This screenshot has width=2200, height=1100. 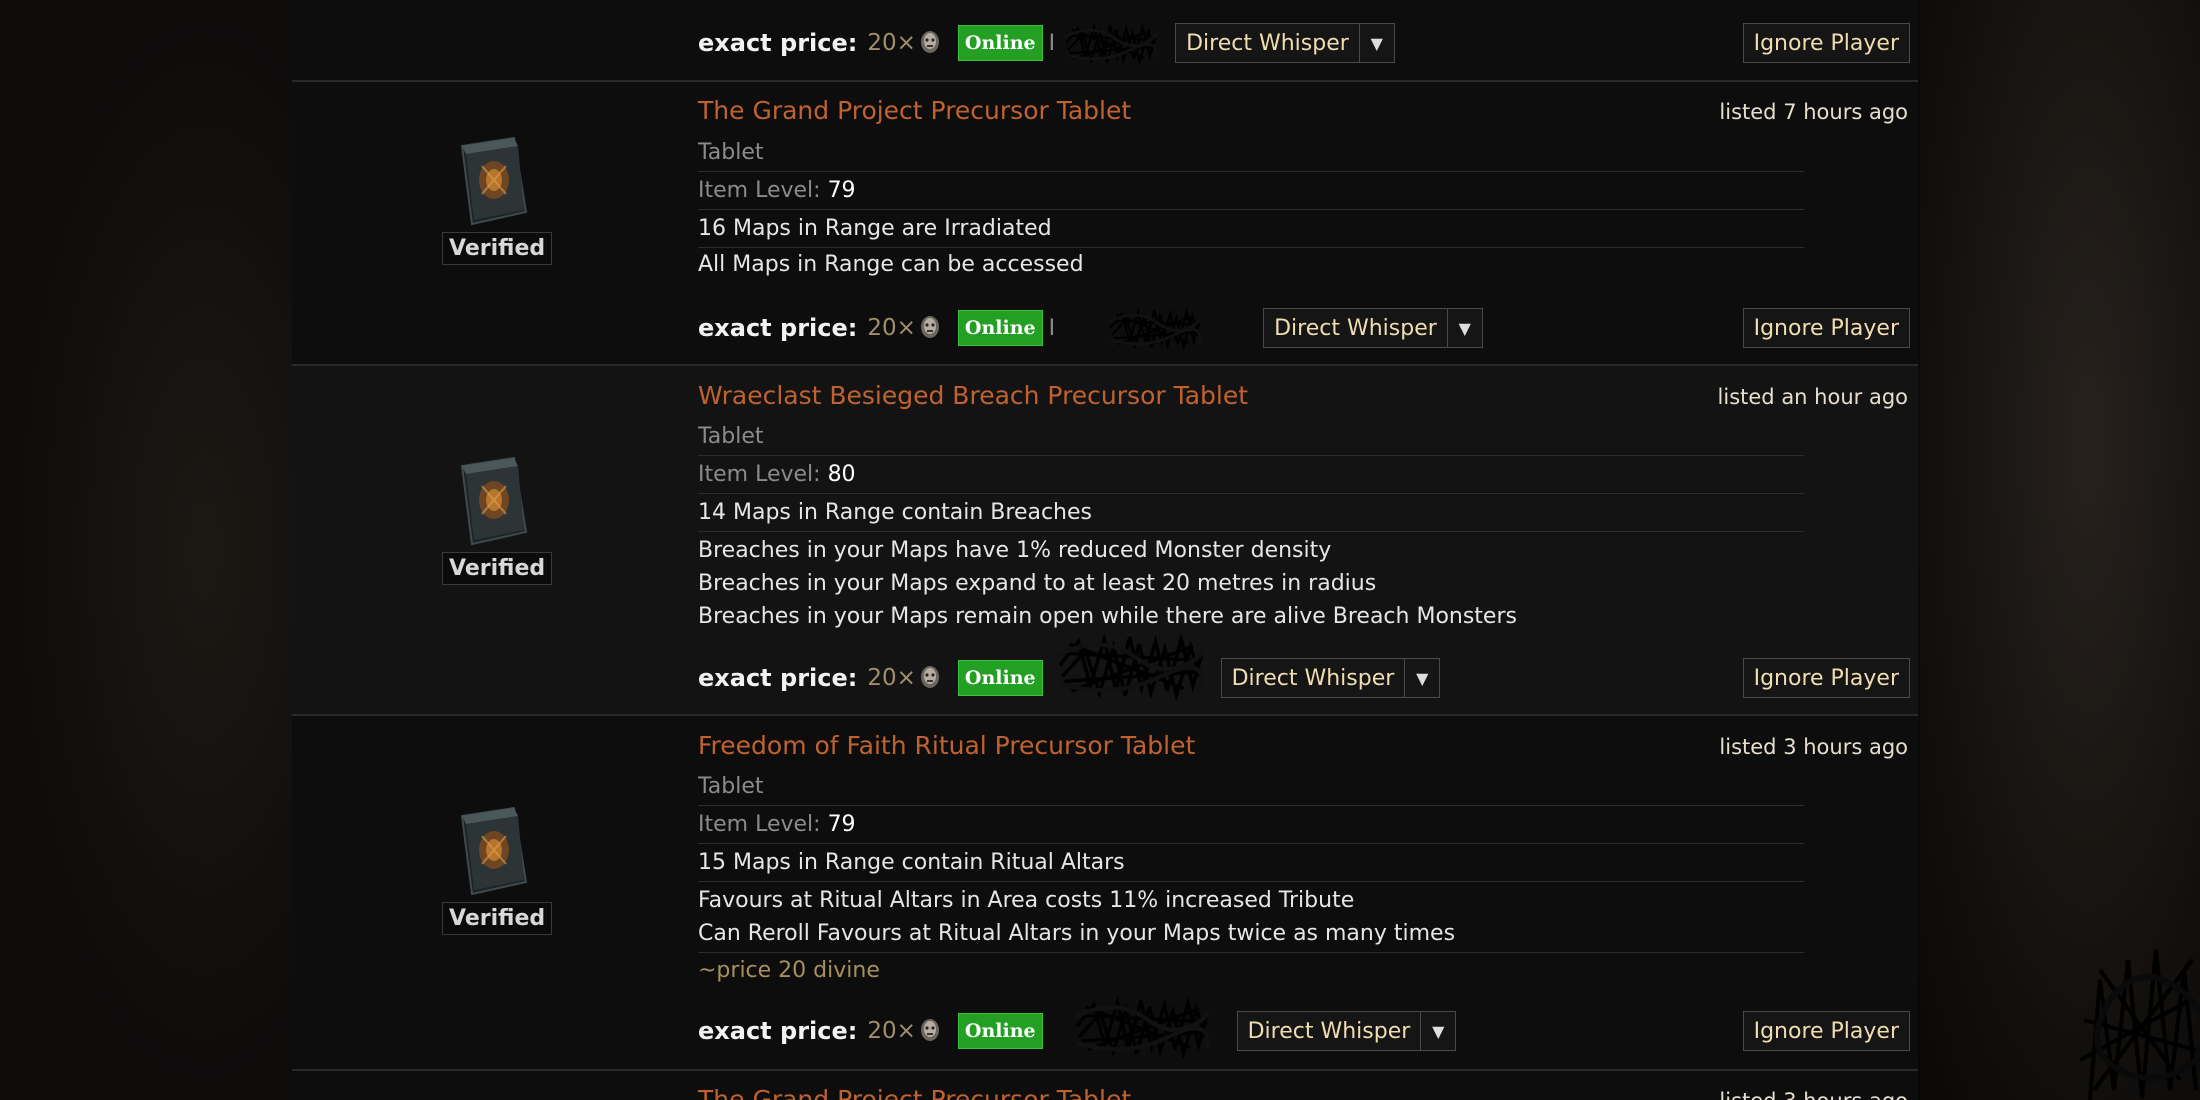 I want to click on item-level-line: Item Level: 80, so click(x=1251, y=475).